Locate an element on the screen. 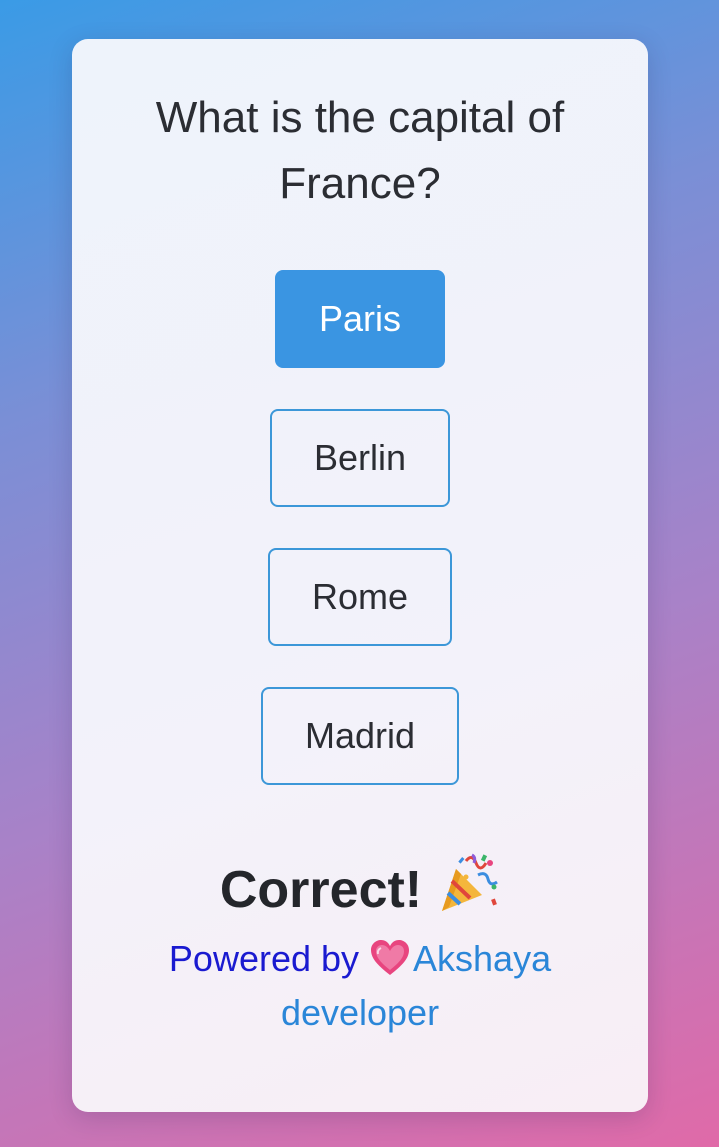  heart-icon is located at coordinates (390, 957).